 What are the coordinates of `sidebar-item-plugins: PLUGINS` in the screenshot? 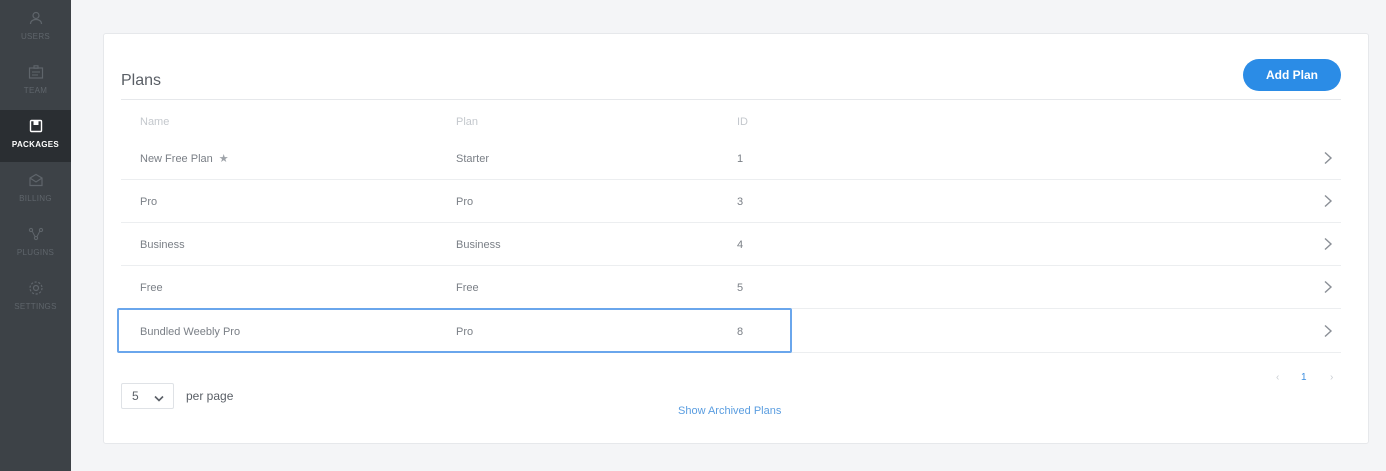 It's located at (35, 249).